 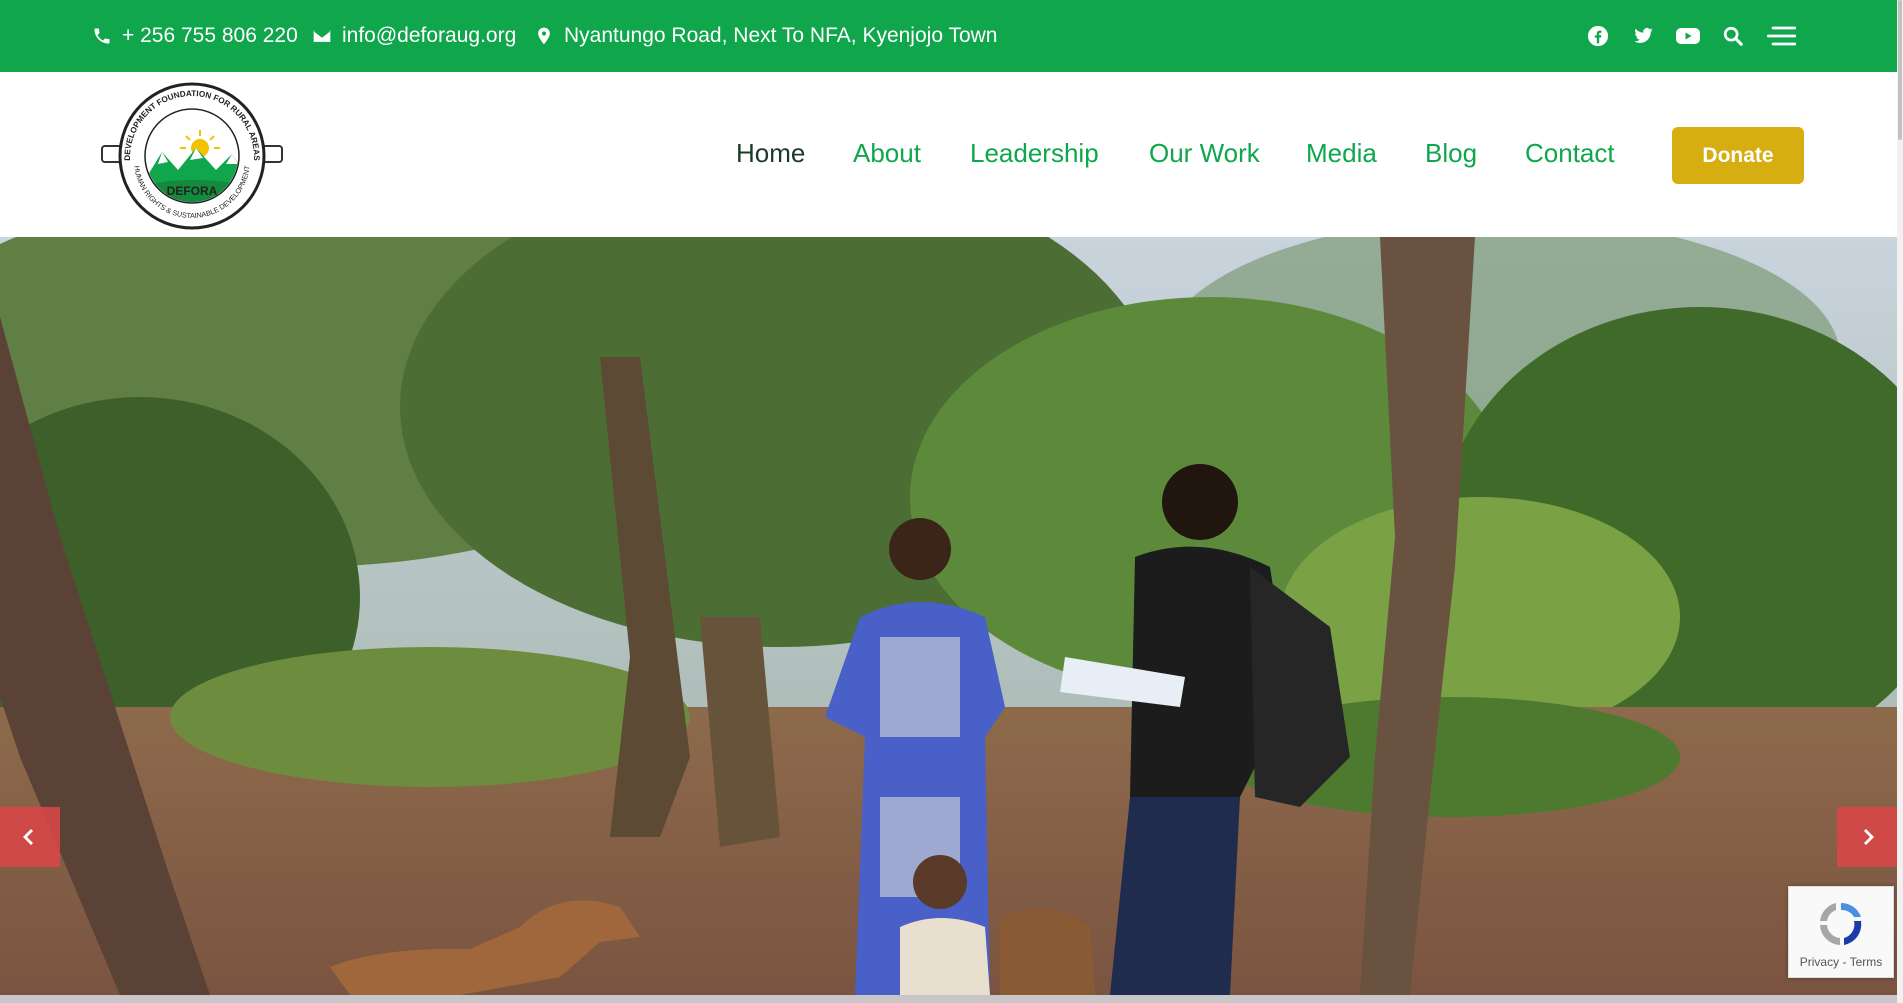 What do you see at coordinates (887, 153) in the screenshot?
I see `nav-about: About` at bounding box center [887, 153].